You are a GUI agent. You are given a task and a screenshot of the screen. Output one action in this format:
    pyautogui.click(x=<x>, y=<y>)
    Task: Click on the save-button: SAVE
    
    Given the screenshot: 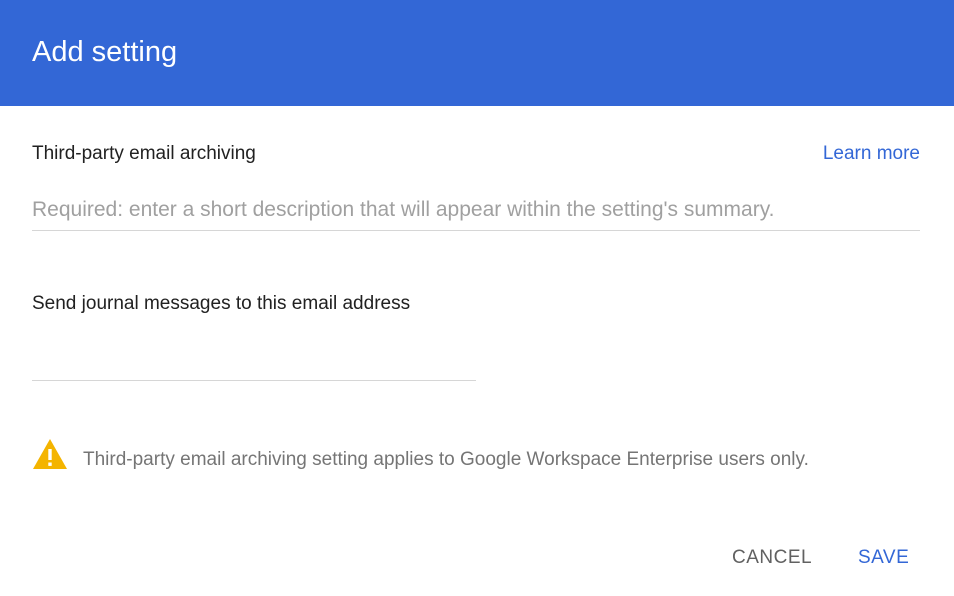 What is the action you would take?
    pyautogui.click(x=883, y=558)
    